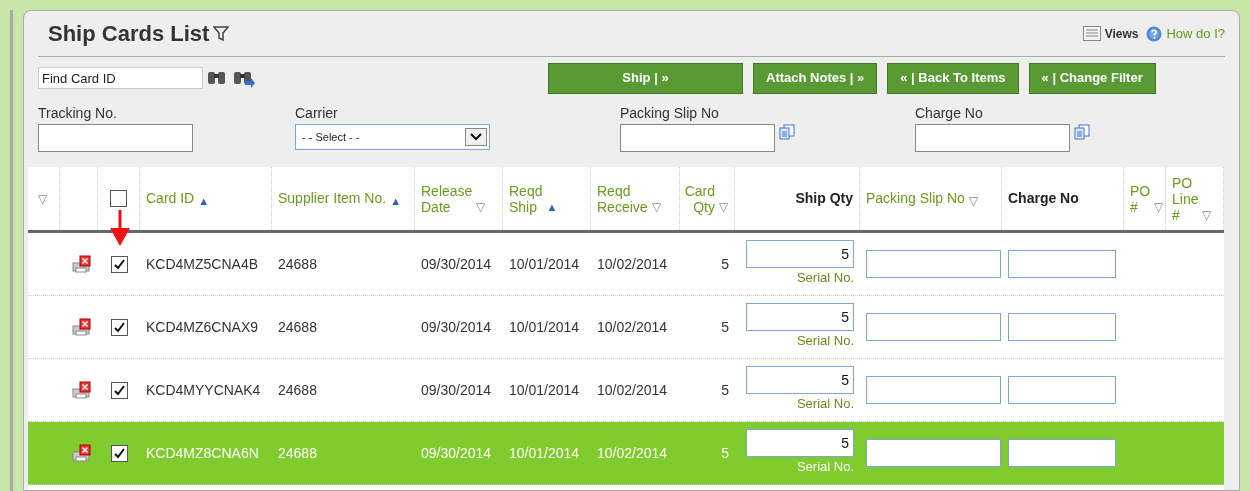  What do you see at coordinates (915, 198) in the screenshot?
I see `column-header: Packing Slip No` at bounding box center [915, 198].